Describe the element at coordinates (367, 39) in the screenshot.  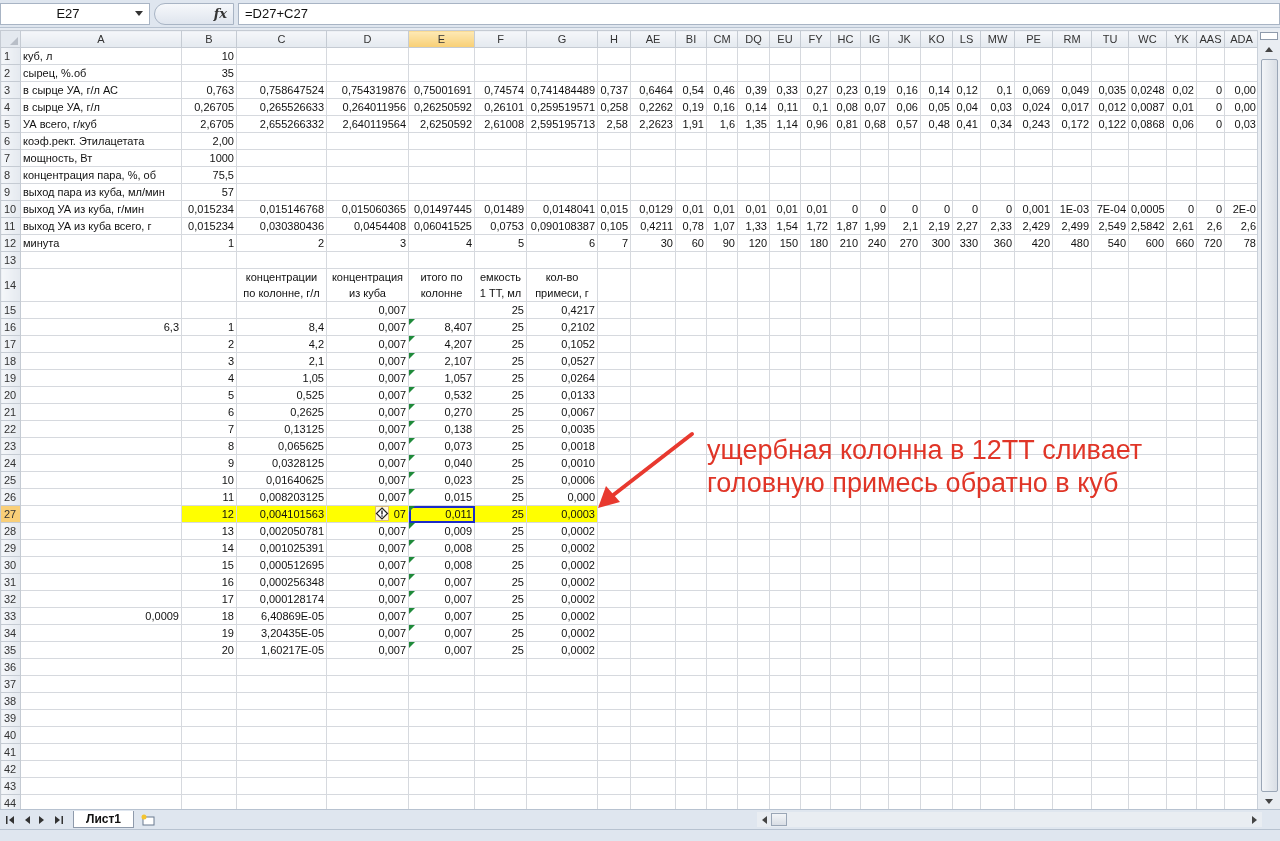
I see `column-header: D` at that location.